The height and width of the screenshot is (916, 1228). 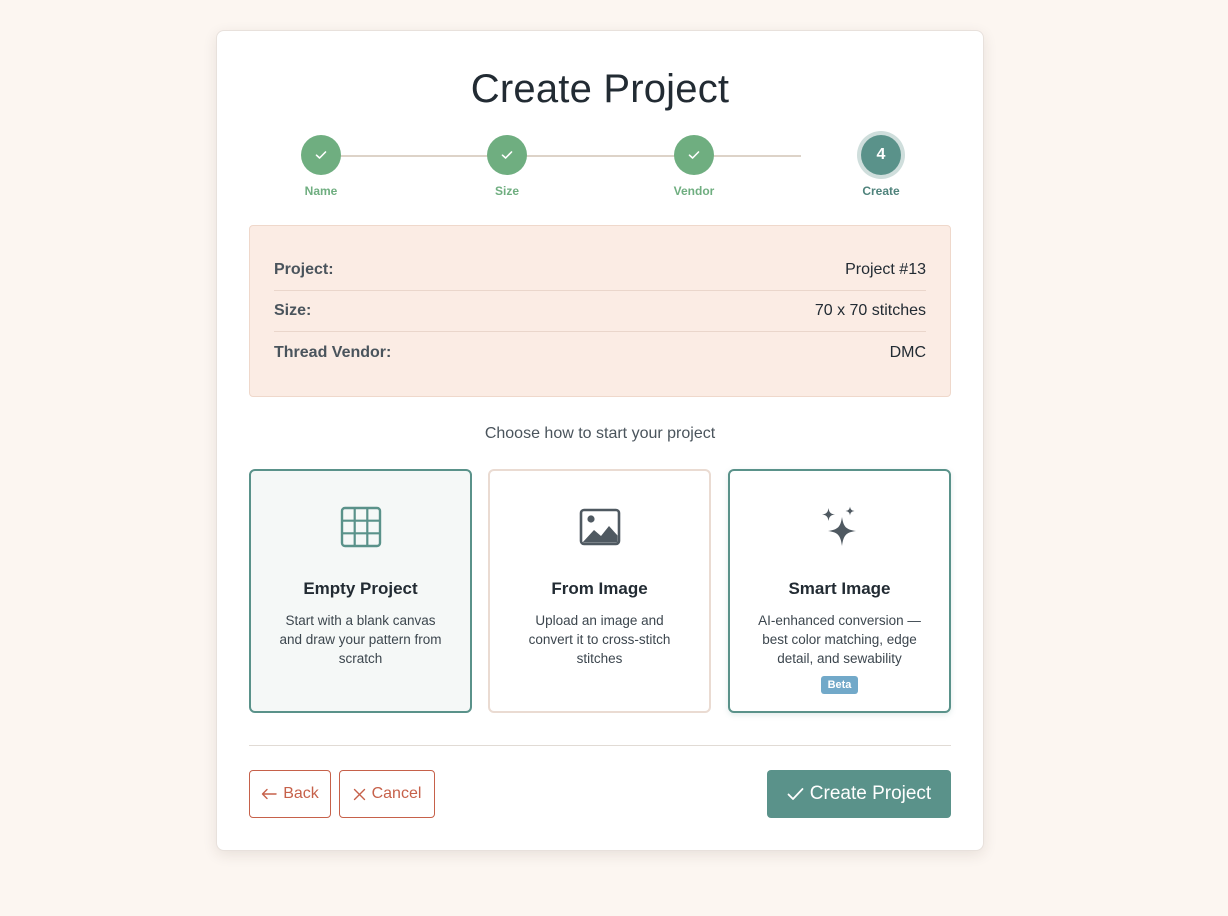 I want to click on choose-prompt: Choose how to start your project, so click(x=600, y=433).